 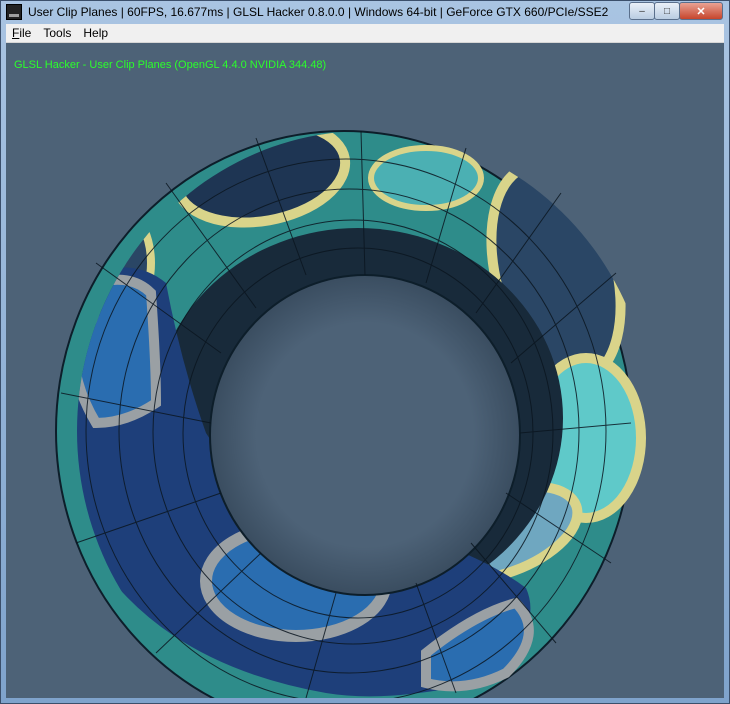 I want to click on app-icon, so click(x=14, y=12).